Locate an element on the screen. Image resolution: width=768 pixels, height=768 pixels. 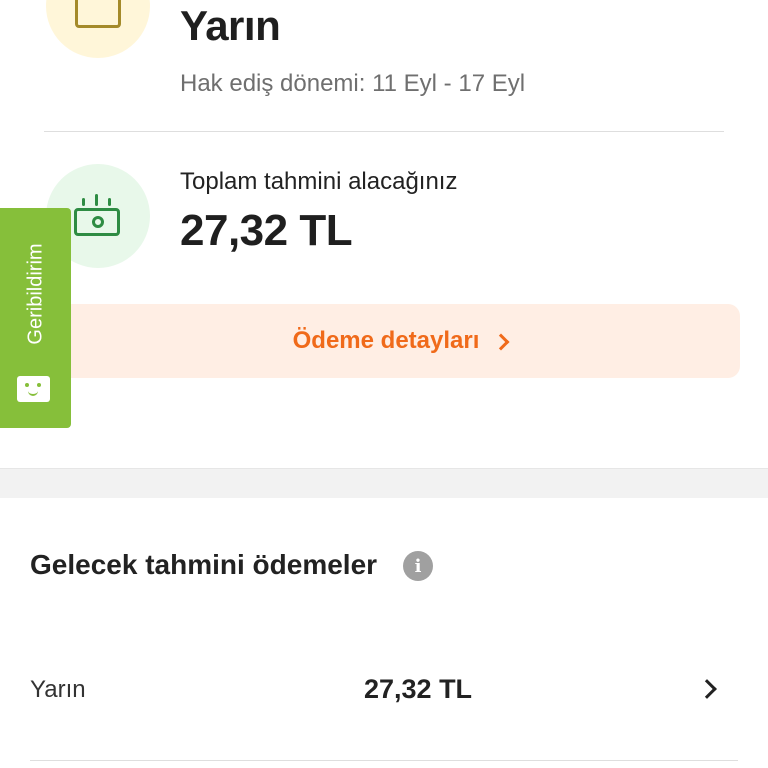
feedback-tab: Geribildirim is located at coordinates (35, 318).